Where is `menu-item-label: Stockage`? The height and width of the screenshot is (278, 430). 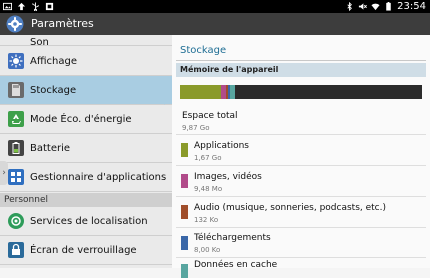
menu-item-label: Stockage is located at coordinates (53, 90).